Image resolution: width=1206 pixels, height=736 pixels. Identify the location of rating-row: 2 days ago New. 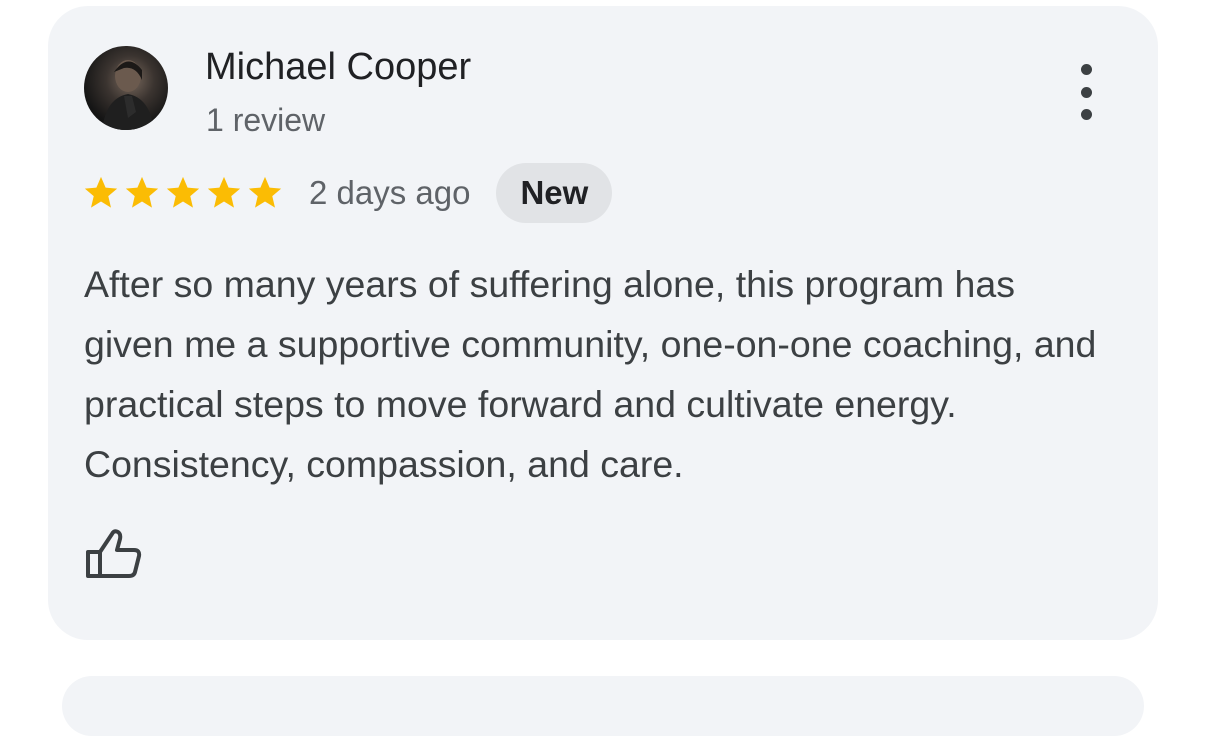
(347, 193).